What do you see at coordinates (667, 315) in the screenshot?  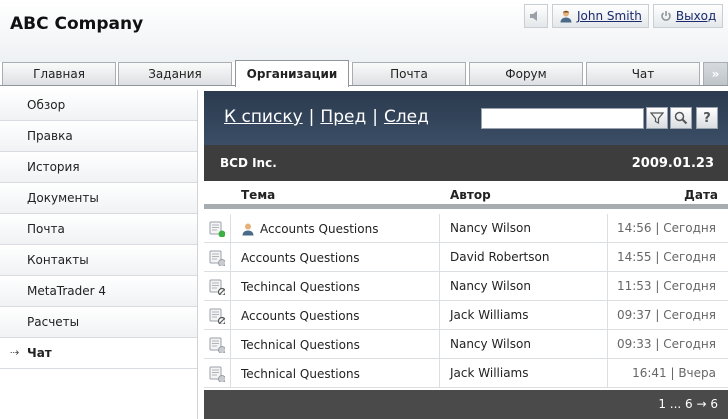 I see `date-cell: 09:37 | Сегодня` at bounding box center [667, 315].